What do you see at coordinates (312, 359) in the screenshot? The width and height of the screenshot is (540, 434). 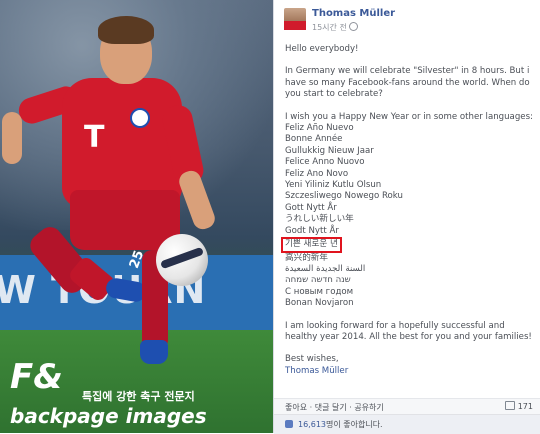 I see `sign-off: Best wishes,` at bounding box center [312, 359].